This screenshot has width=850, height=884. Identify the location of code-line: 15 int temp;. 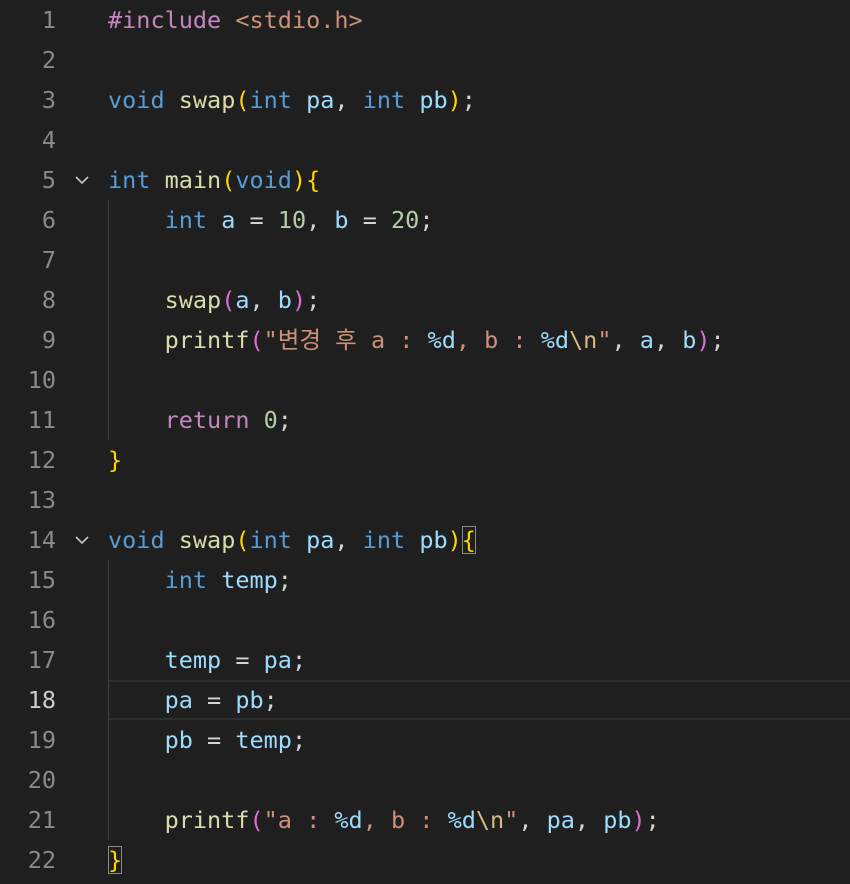
(425, 580).